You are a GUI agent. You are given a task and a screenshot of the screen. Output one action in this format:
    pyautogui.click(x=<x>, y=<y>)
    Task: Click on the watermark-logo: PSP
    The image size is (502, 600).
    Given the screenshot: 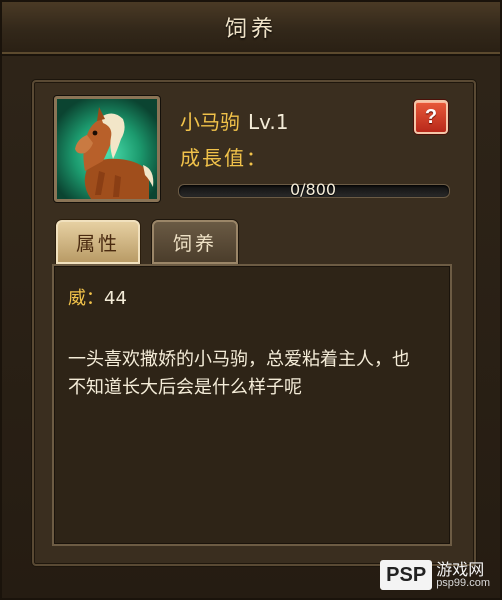 What is the action you would take?
    pyautogui.click(x=406, y=575)
    